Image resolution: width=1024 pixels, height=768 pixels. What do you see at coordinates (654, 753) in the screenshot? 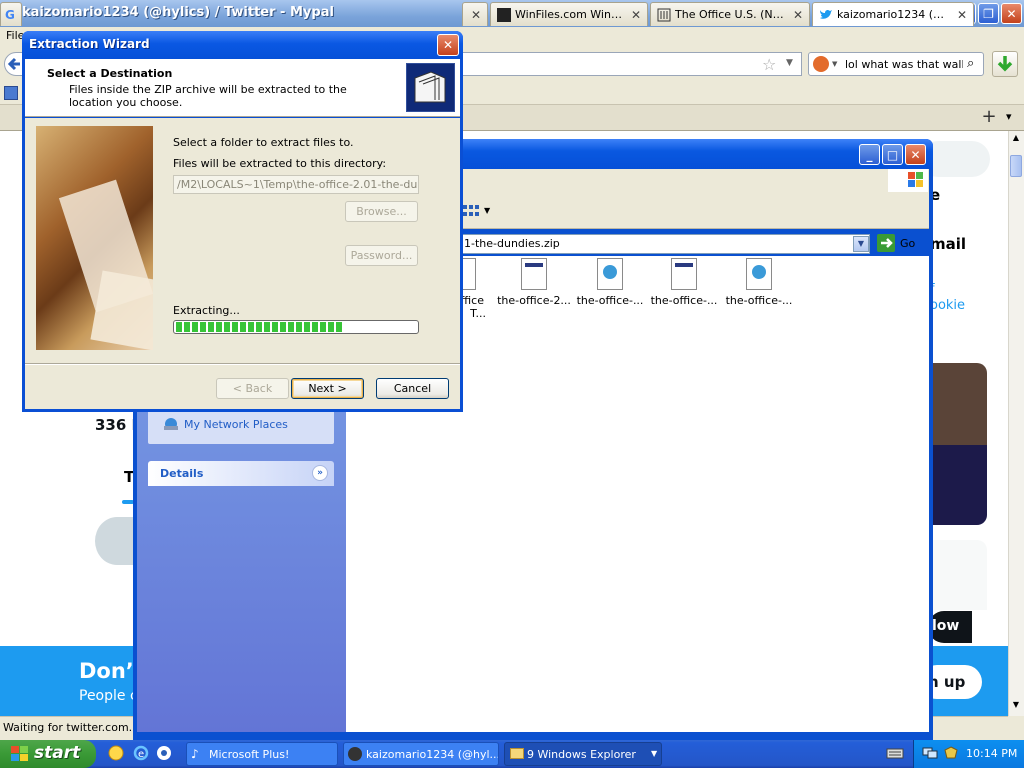
I see `group-dropdown-icon: ▼` at bounding box center [654, 753].